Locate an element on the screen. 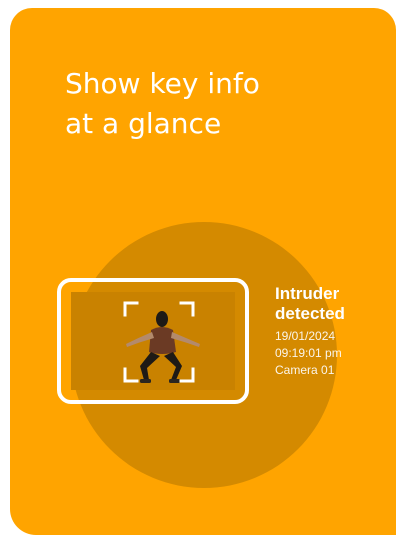  alert-title-line-1: Intruder is located at coordinates (307, 293).